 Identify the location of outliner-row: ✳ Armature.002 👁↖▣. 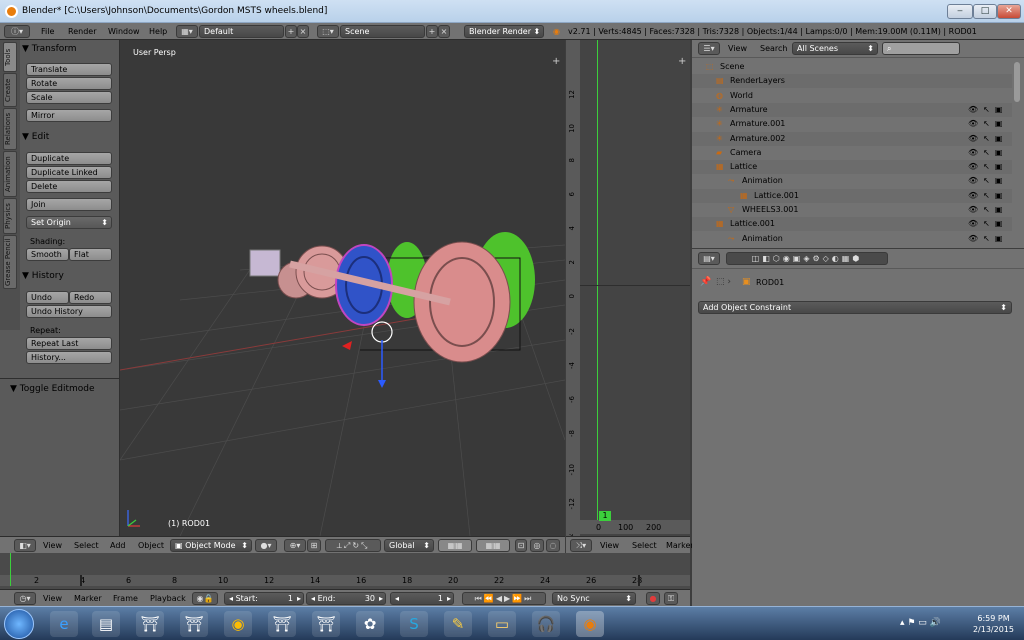
(852, 138).